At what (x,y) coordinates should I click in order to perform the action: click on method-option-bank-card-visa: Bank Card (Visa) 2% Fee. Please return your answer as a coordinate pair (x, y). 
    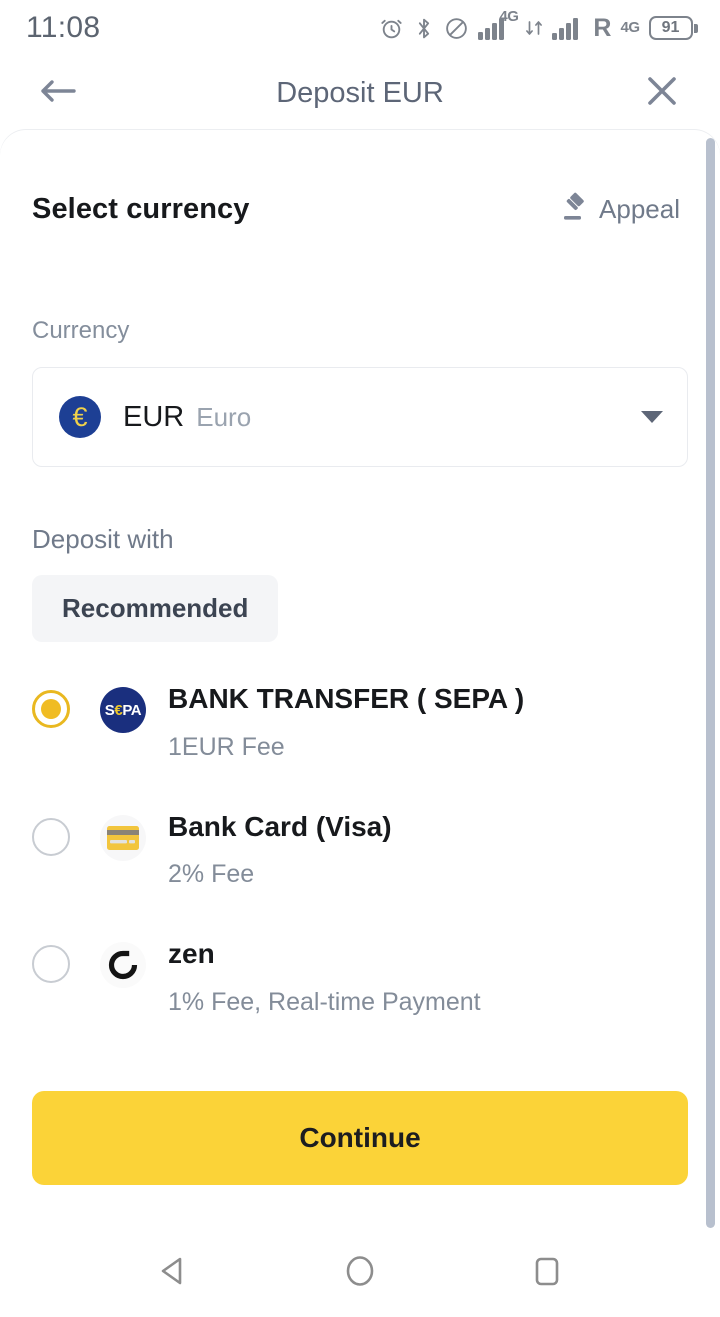
    Looking at the image, I should click on (360, 849).